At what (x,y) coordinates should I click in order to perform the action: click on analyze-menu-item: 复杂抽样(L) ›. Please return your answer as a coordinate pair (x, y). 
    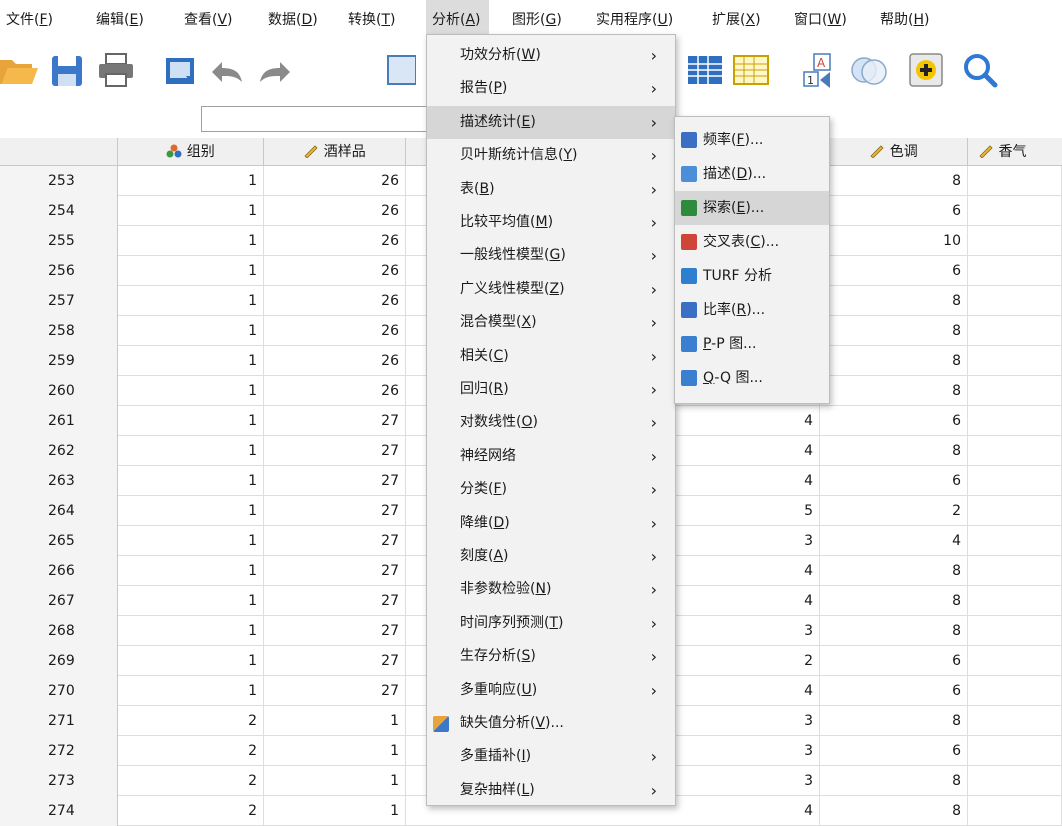
    Looking at the image, I should click on (551, 790).